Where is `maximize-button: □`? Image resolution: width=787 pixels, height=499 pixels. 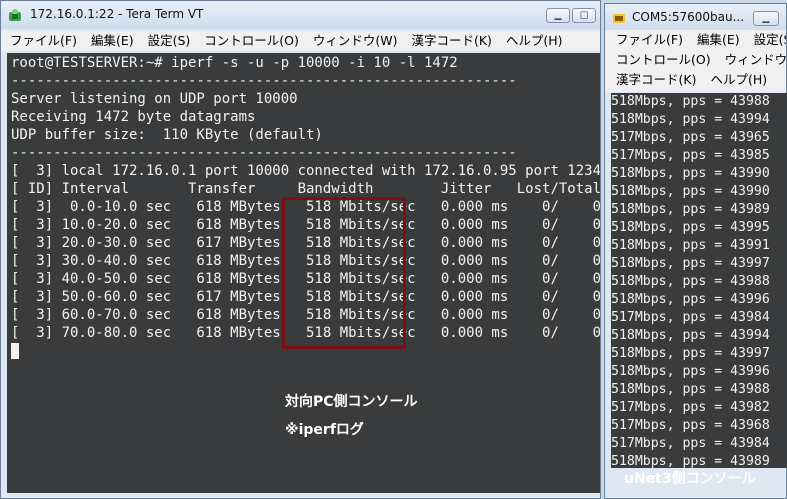
maximize-button: □ is located at coordinates (584, 15).